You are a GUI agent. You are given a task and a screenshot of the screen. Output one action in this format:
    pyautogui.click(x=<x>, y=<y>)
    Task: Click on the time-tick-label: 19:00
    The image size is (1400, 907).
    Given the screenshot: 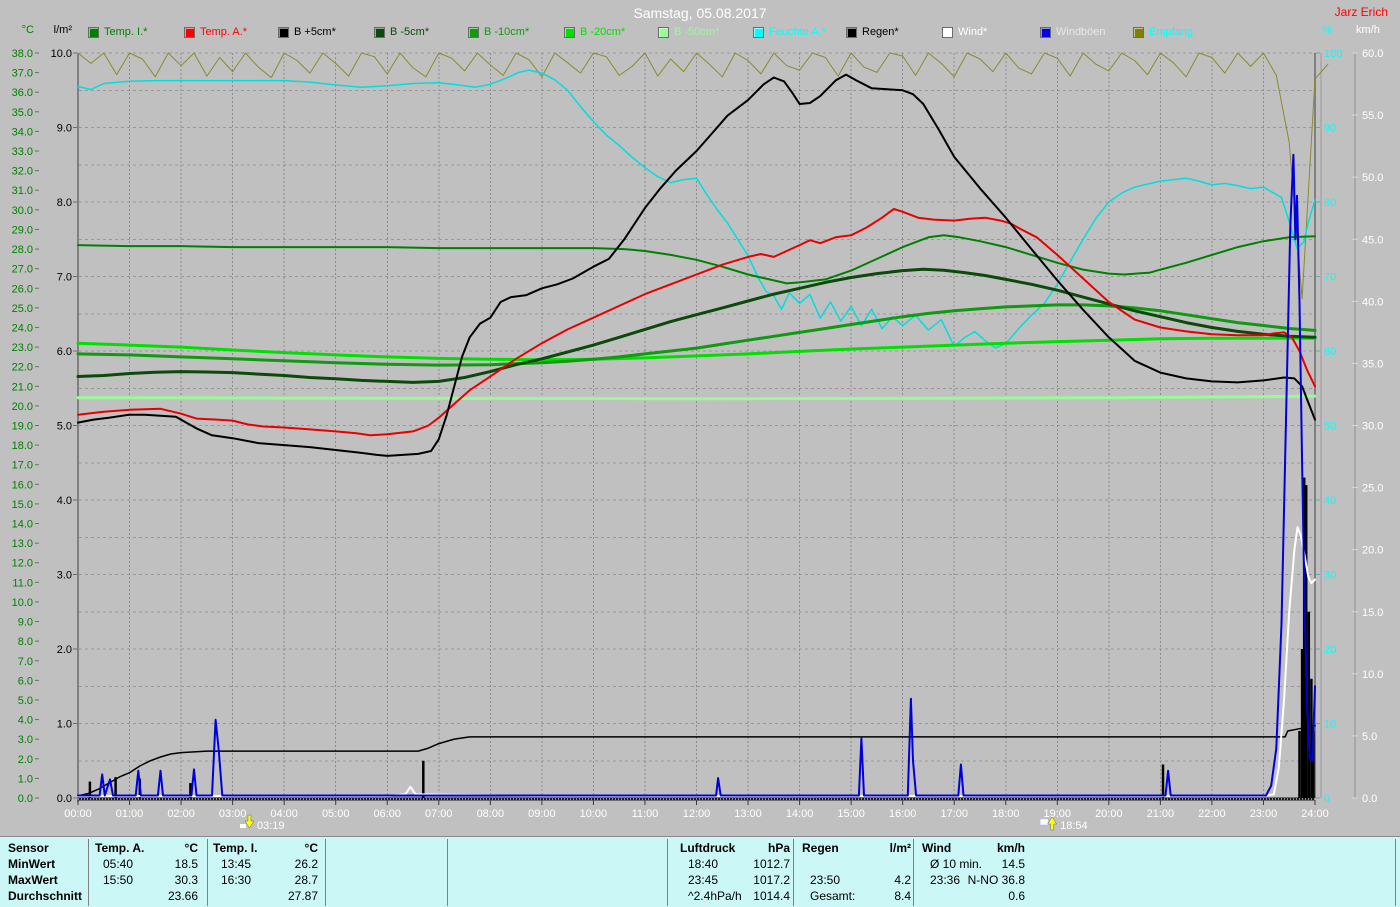 What is the action you would take?
    pyautogui.click(x=1058, y=814)
    